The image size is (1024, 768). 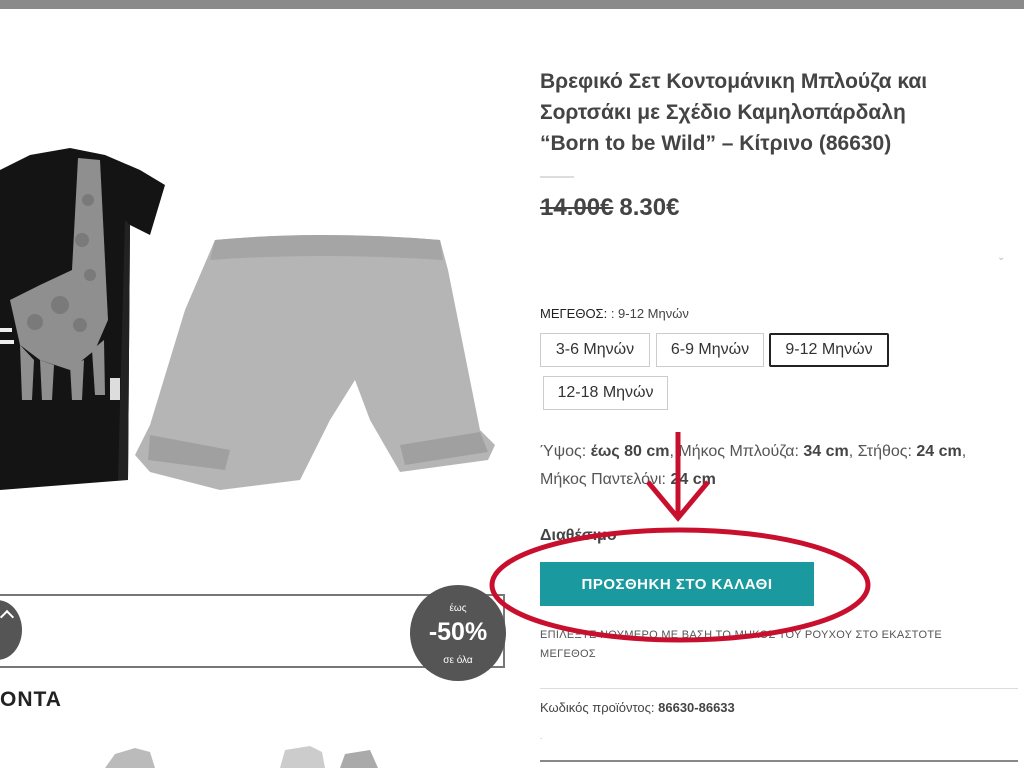 What do you see at coordinates (716, 143) in the screenshot?
I see `product-title-line: “Born to be Wild” – Κίτρινο (86630)` at bounding box center [716, 143].